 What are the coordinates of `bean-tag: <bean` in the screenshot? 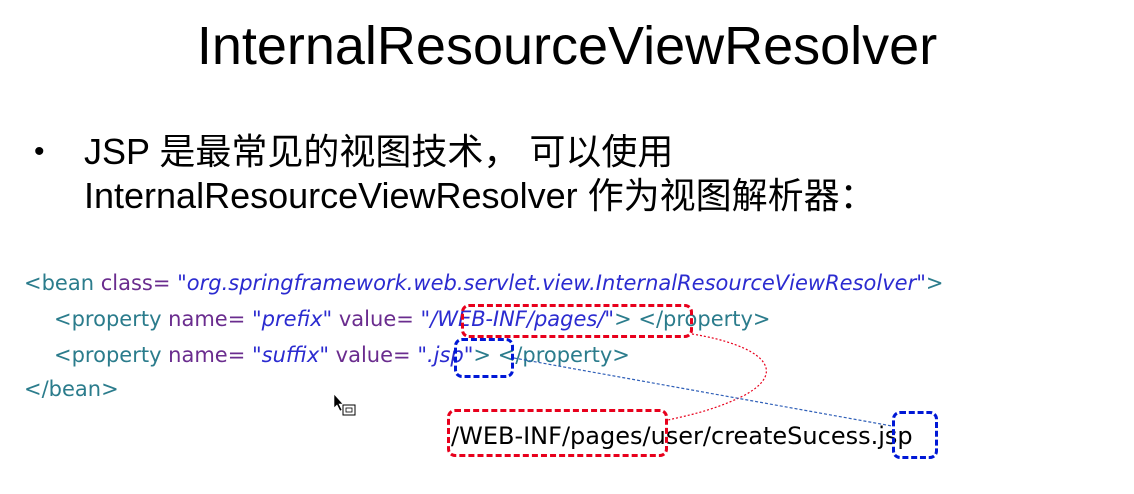 It's located at (62, 283).